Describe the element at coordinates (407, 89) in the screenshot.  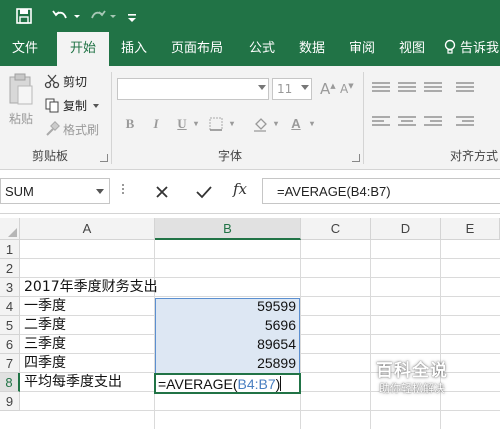
I see `align-middle-icon` at that location.